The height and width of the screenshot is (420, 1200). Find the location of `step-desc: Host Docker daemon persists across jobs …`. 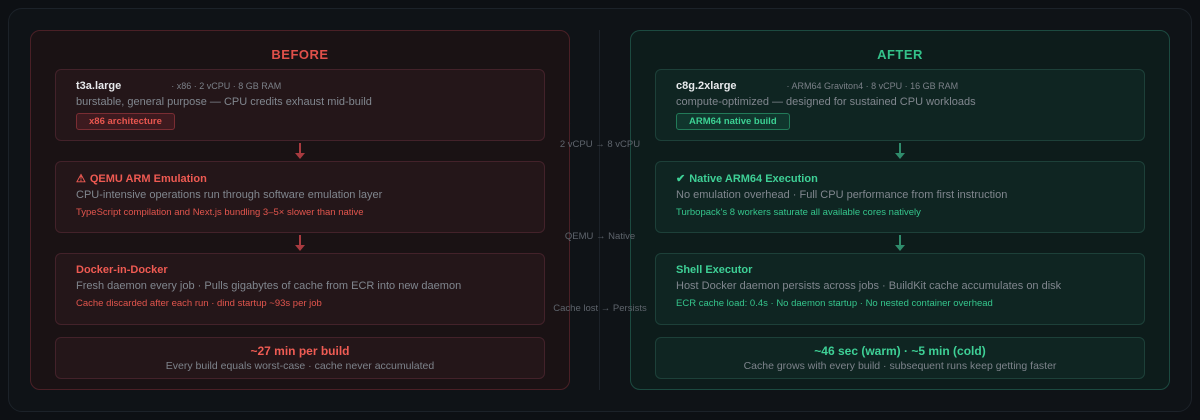

step-desc: Host Docker daemon persists across jobs … is located at coordinates (869, 286).